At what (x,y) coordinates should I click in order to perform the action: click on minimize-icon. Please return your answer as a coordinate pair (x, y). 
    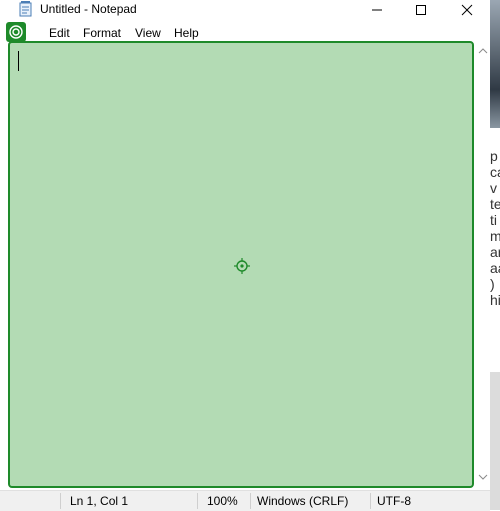
    Looking at the image, I should click on (377, 10).